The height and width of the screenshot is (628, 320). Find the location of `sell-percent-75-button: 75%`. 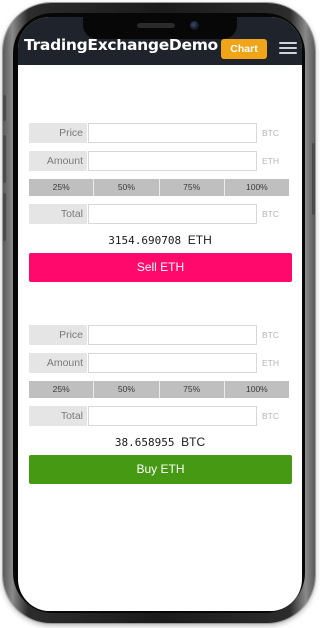

sell-percent-75-button: 75% is located at coordinates (192, 187).